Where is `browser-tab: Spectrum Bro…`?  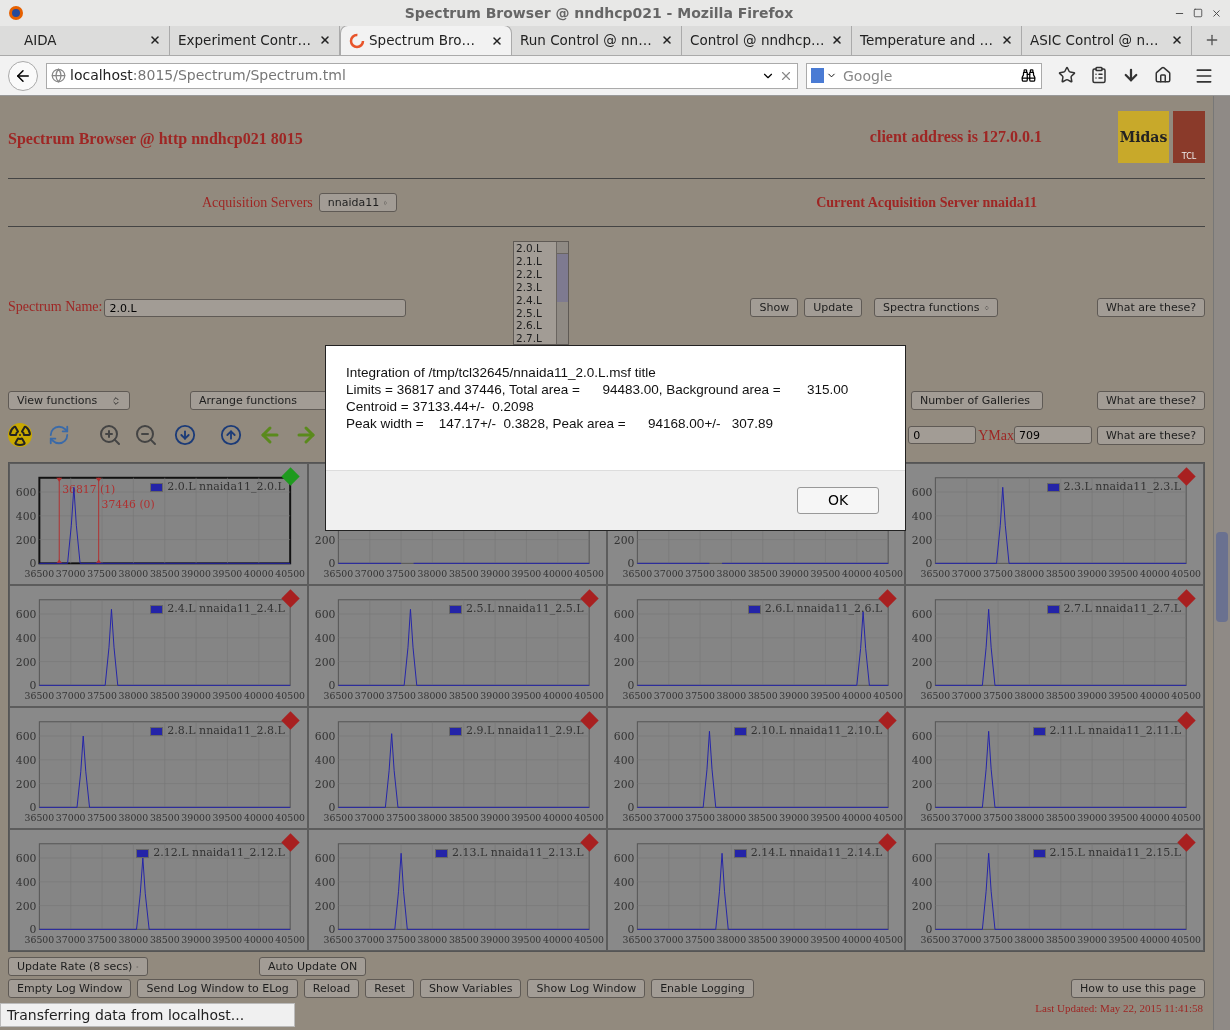
browser-tab: Spectrum Bro… is located at coordinates (426, 40).